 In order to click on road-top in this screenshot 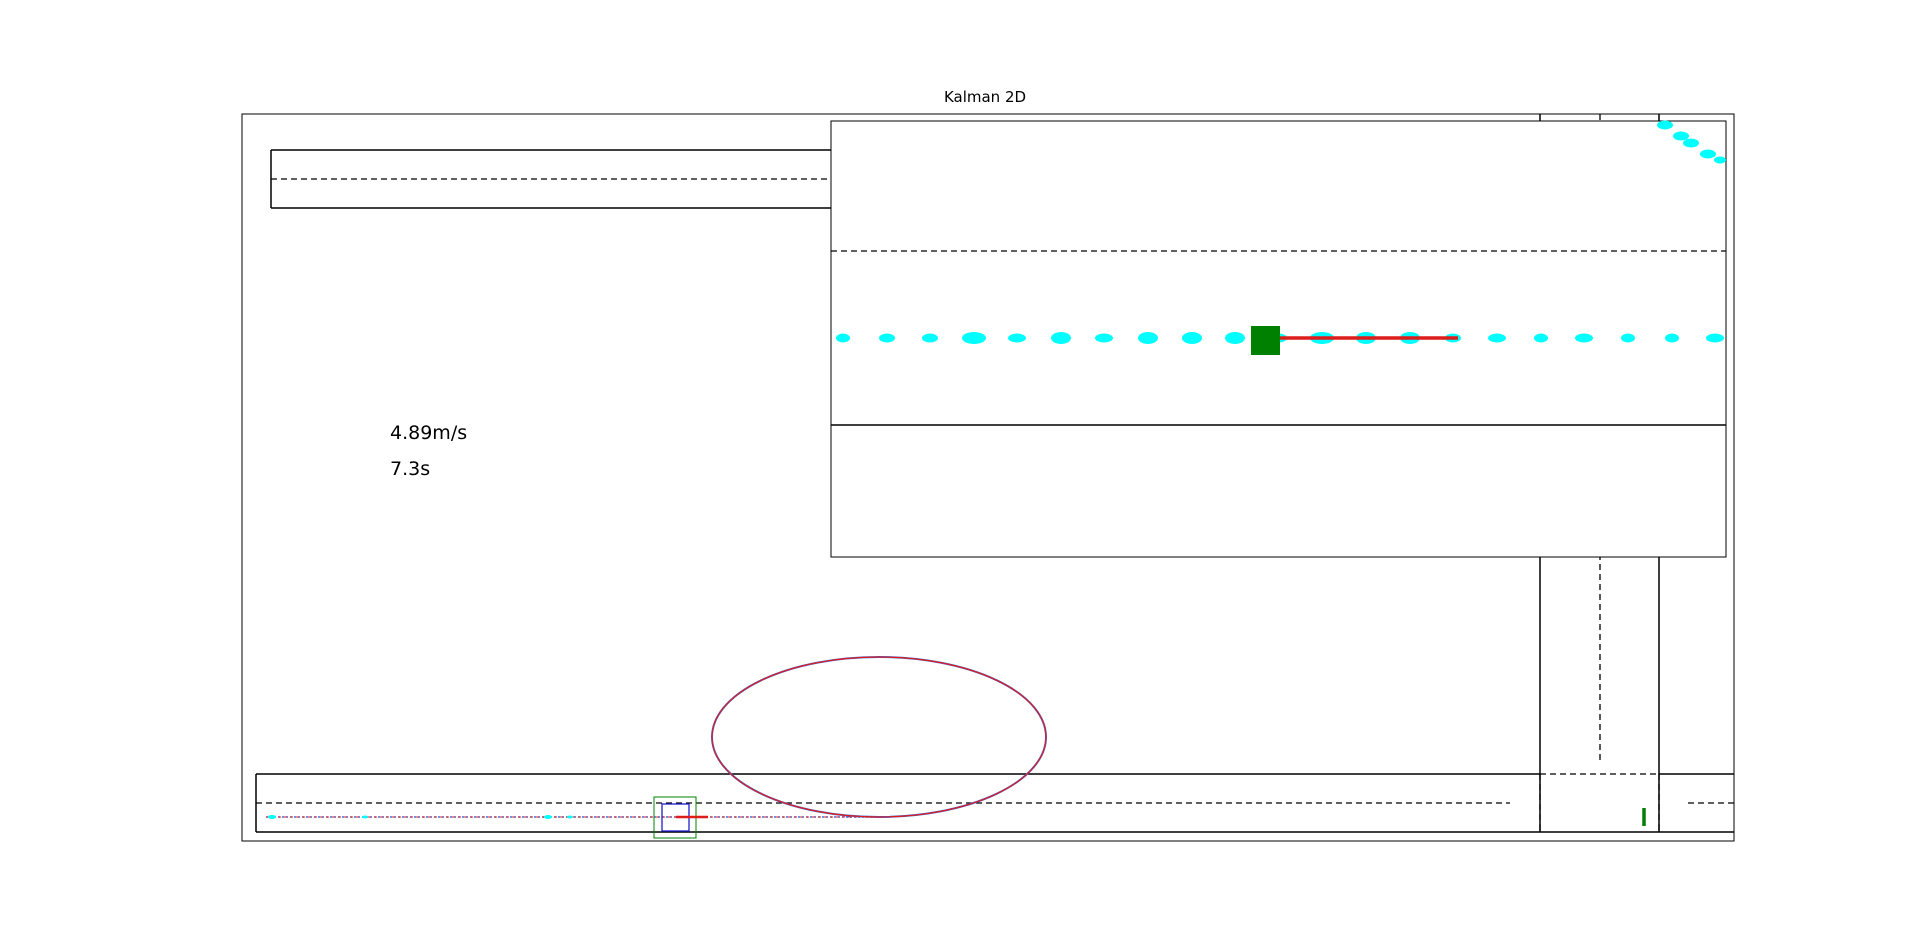, I will do `click(551, 179)`.